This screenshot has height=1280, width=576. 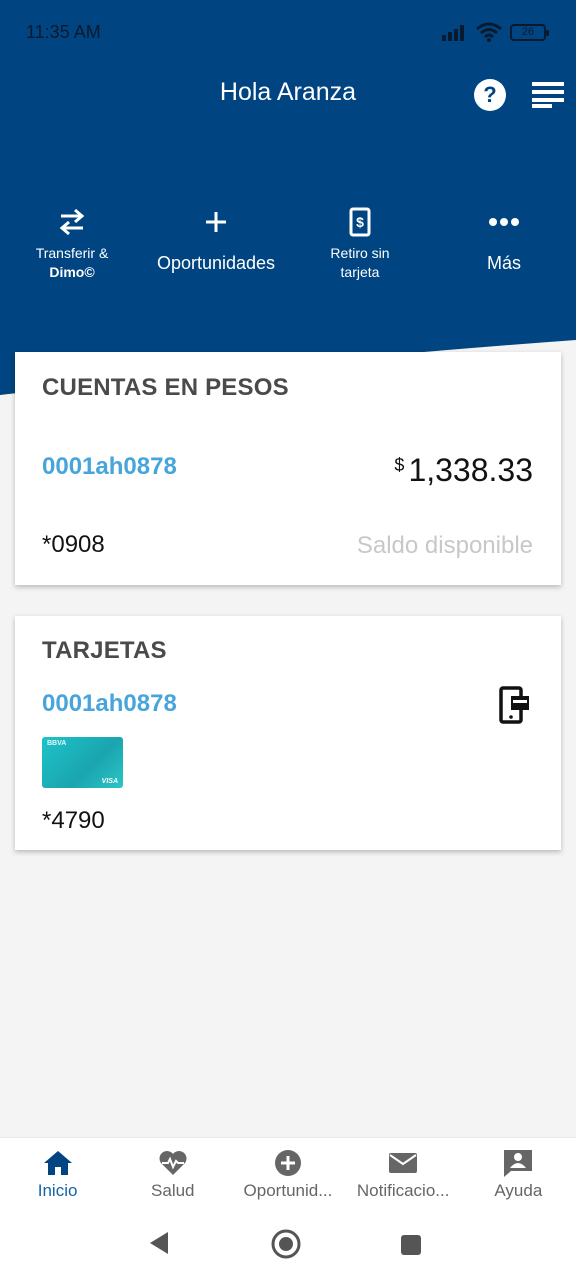 I want to click on system-nav-bar, so click(x=288, y=1246).